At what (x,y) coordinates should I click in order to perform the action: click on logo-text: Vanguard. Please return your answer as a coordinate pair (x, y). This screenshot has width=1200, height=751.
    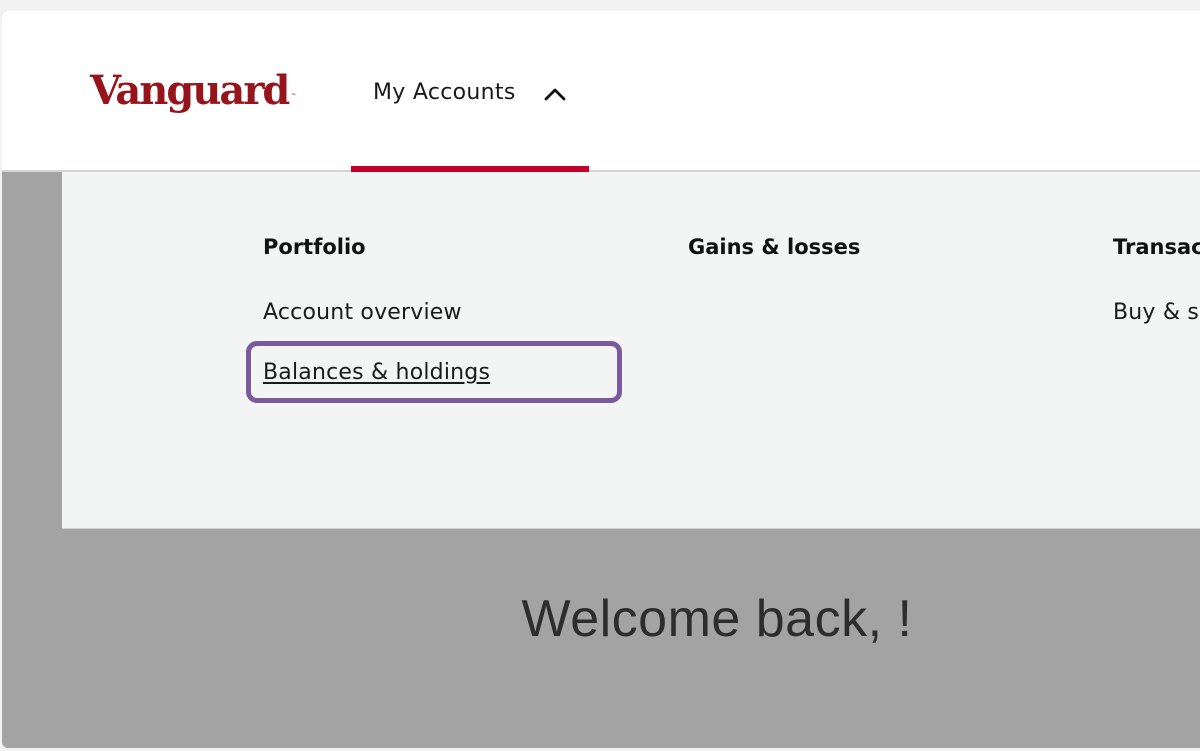
    Looking at the image, I should click on (190, 90).